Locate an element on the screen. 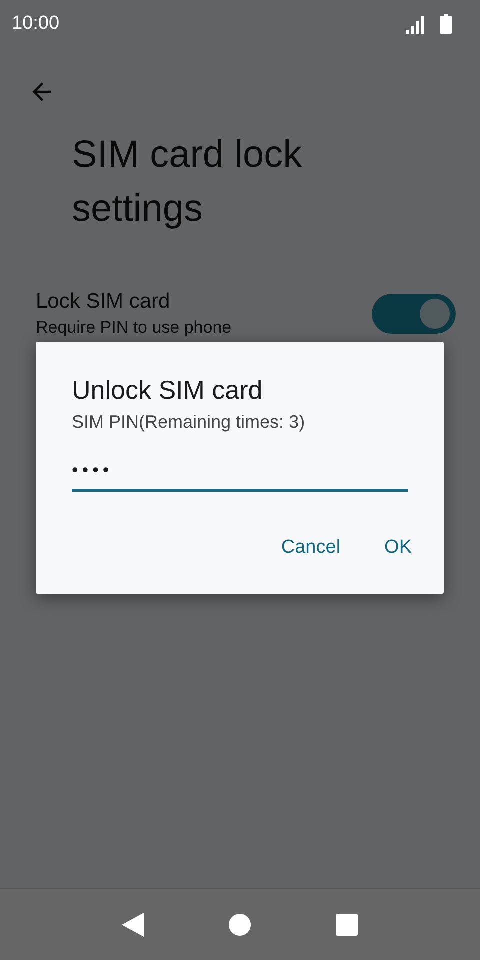 This screenshot has height=960, width=480. back-nav-icon is located at coordinates (133, 924).